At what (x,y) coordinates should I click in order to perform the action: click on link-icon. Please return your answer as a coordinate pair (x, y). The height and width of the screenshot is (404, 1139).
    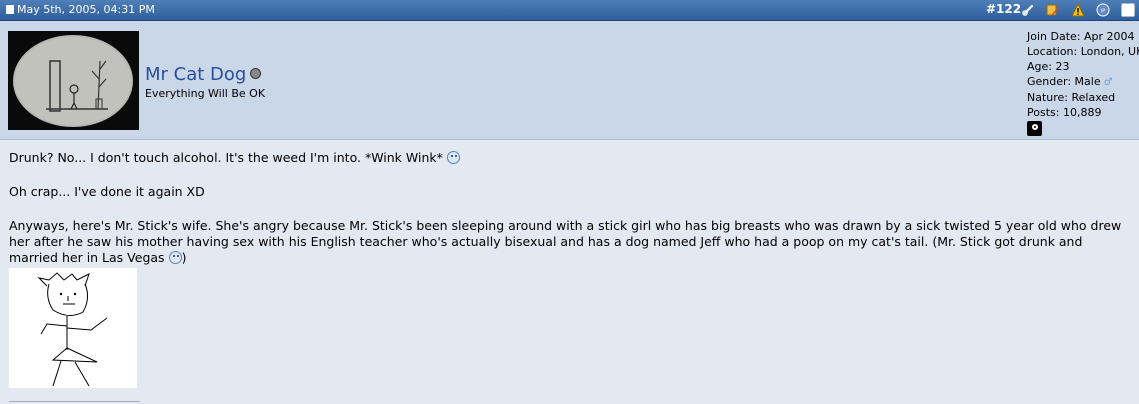
    Looking at the image, I should click on (1028, 10).